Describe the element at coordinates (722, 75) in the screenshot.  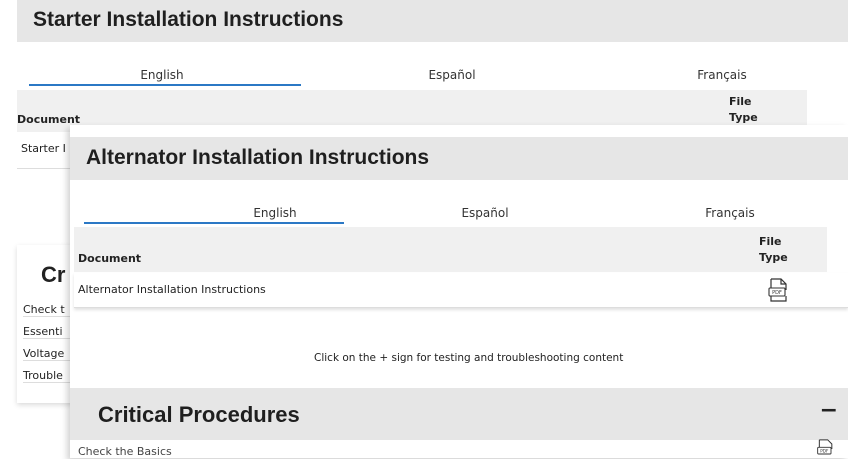
I see `starter-tab-francais: Français` at that location.